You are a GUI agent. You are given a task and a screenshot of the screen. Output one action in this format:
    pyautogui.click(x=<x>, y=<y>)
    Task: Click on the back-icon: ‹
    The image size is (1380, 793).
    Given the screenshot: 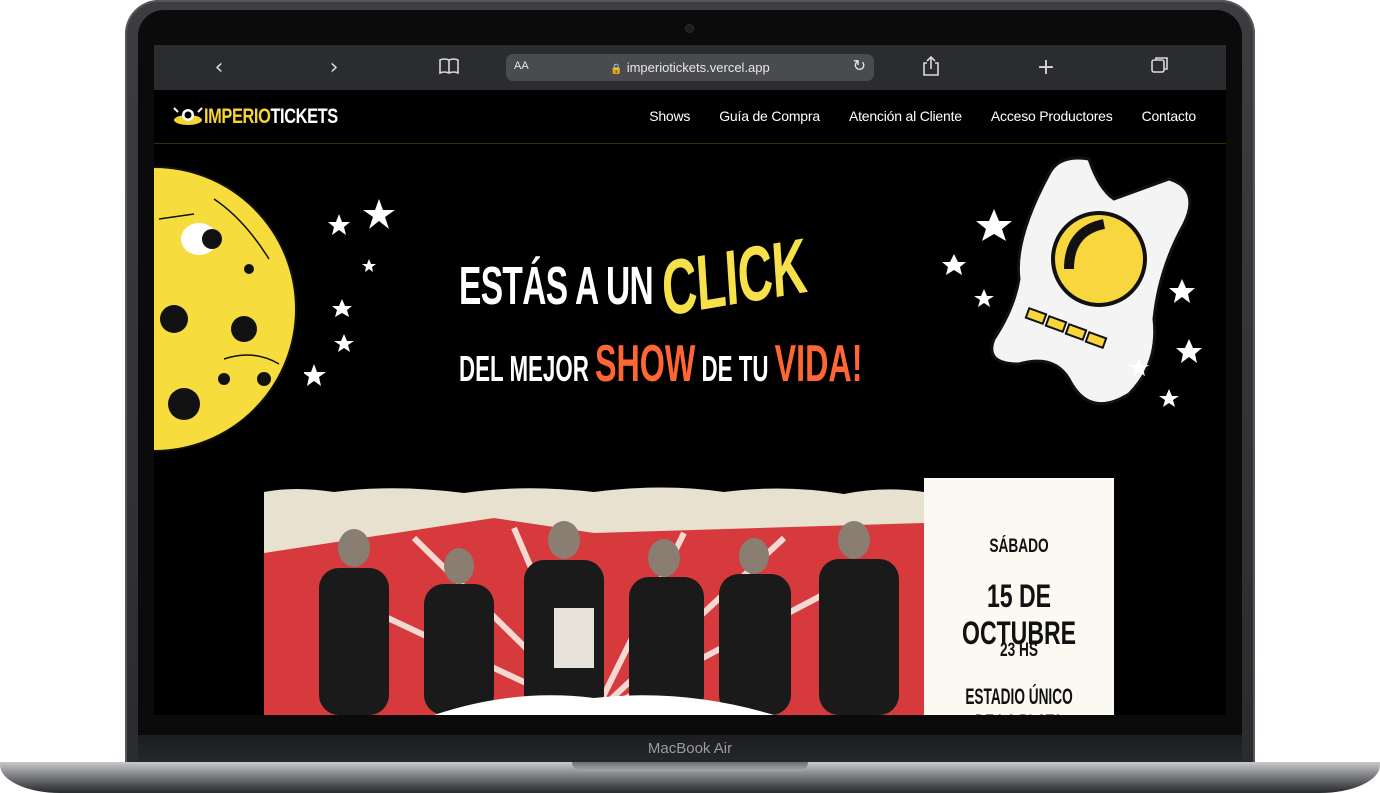 What is the action you would take?
    pyautogui.click(x=219, y=68)
    